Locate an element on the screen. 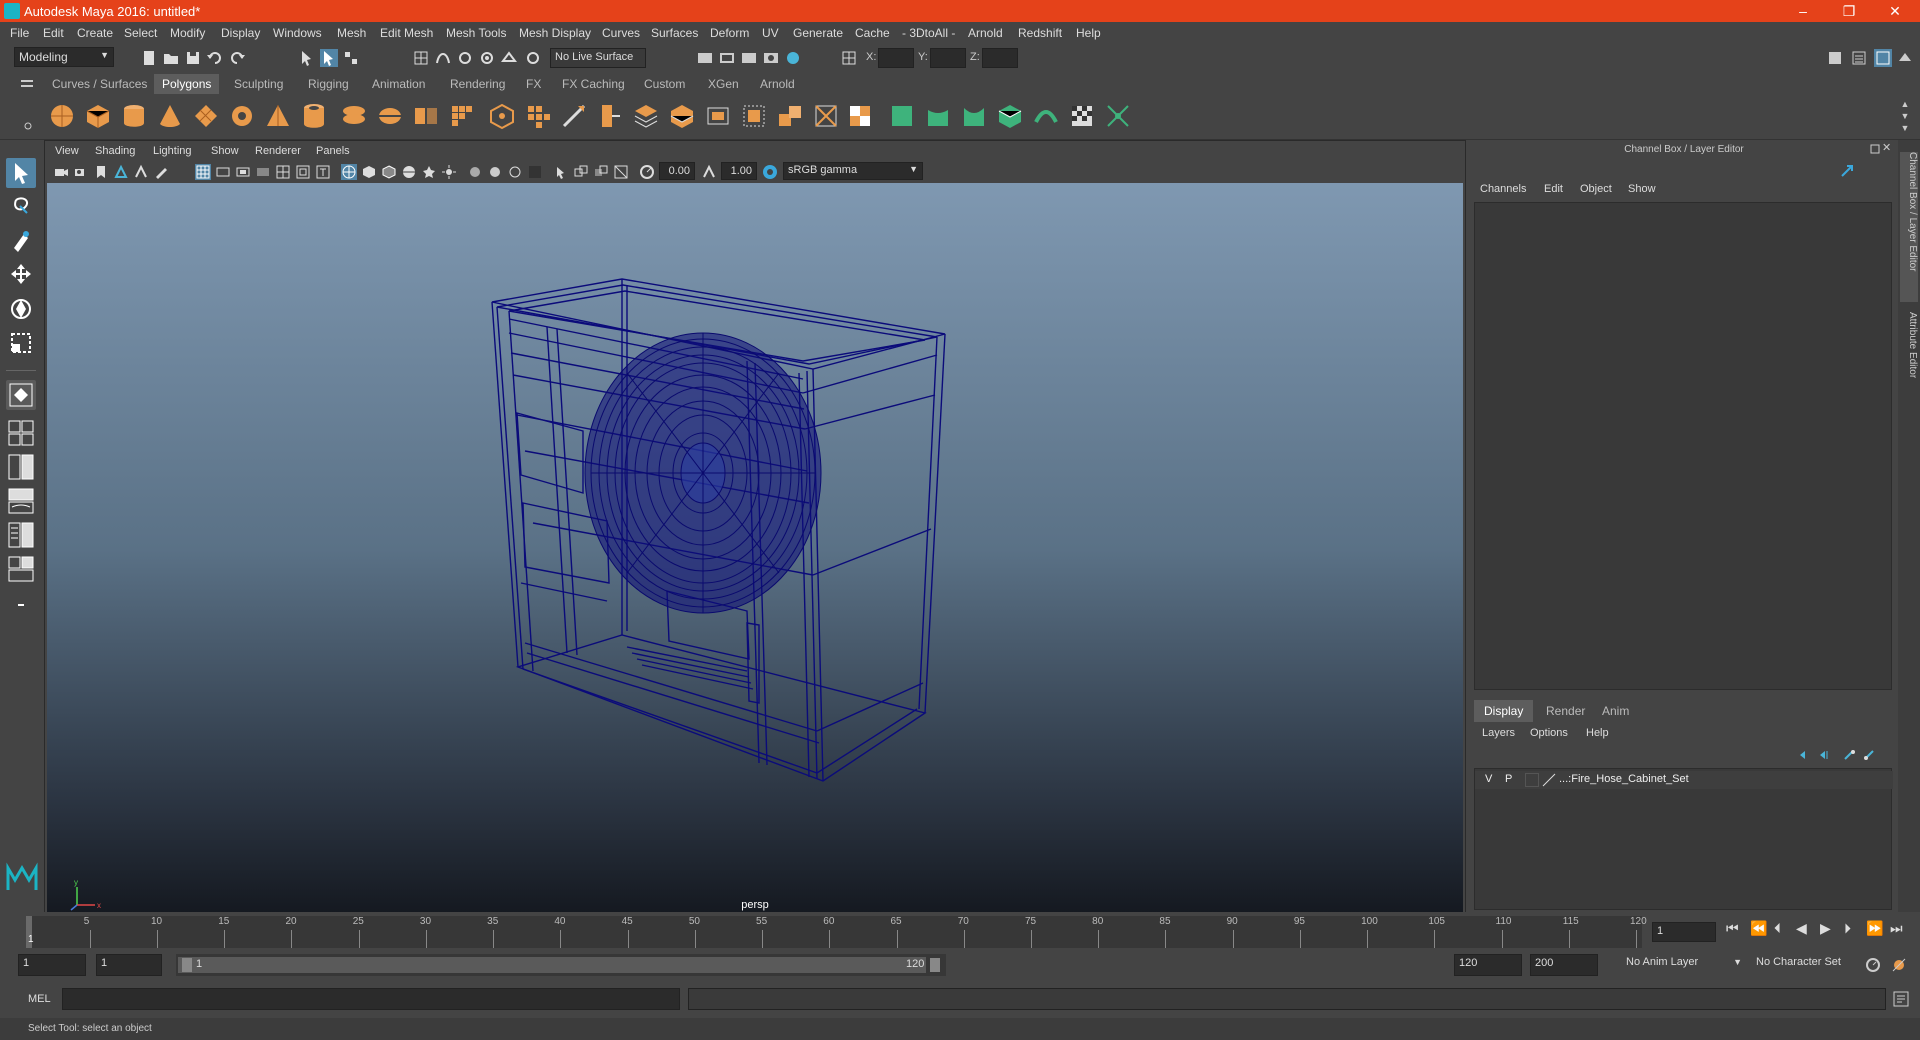 The height and width of the screenshot is (1040, 1920). snap-point-icon is located at coordinates (465, 58).